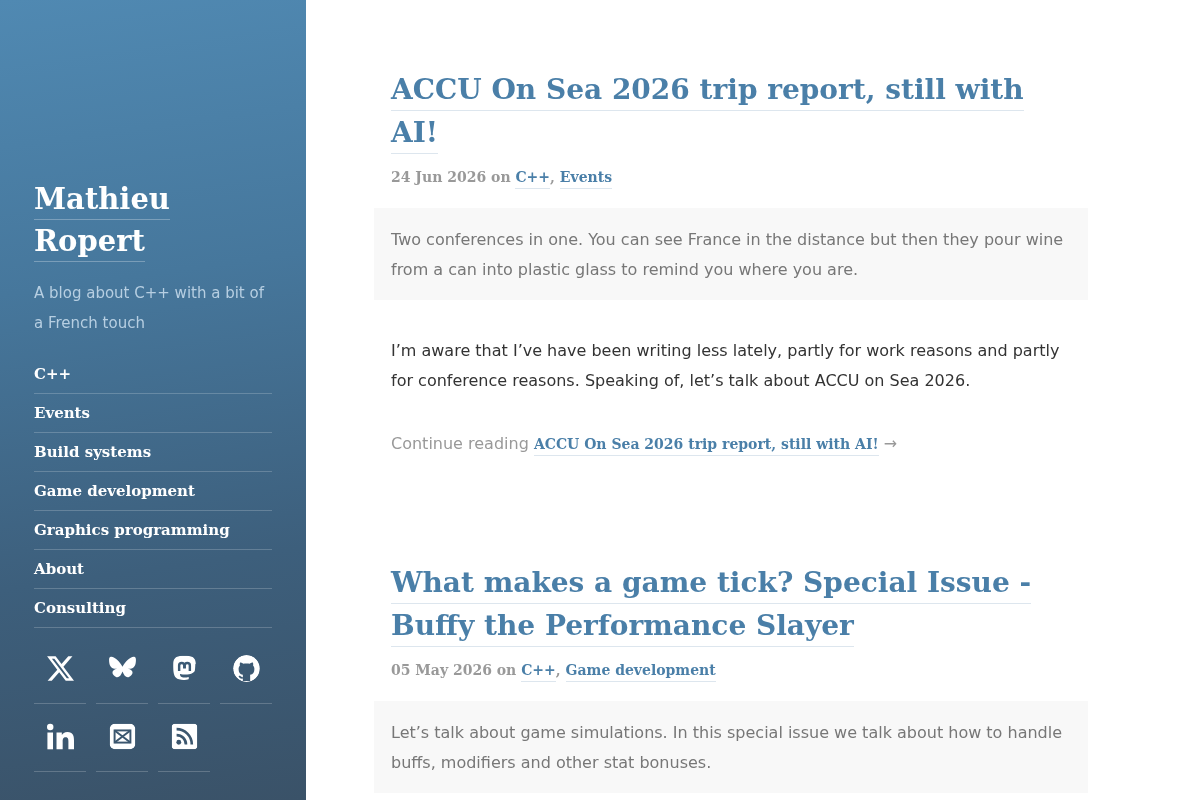  What do you see at coordinates (439, 177) in the screenshot?
I see `post-date: 24 Jun 2026` at bounding box center [439, 177].